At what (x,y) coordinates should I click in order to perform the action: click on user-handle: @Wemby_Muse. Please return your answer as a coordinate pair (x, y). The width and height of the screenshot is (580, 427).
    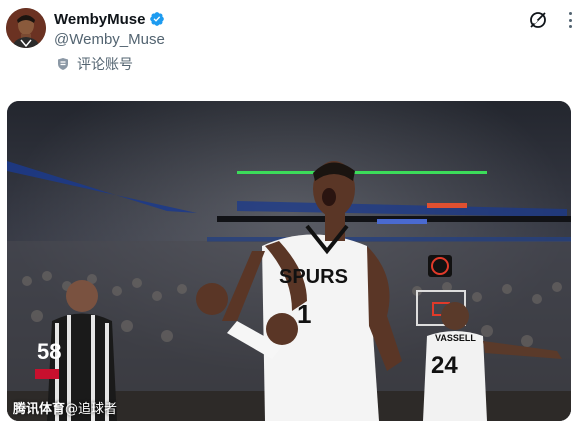
    Looking at the image, I should click on (109, 39).